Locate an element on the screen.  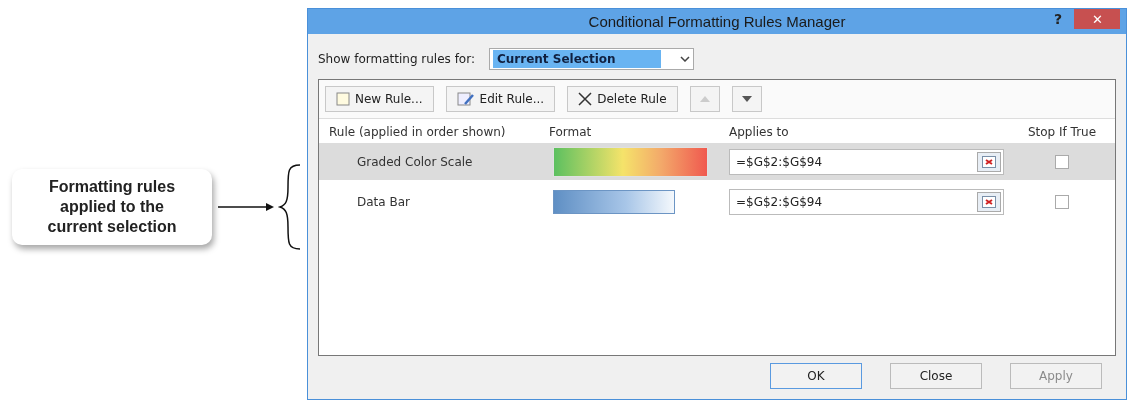
dialog-button: Close is located at coordinates (936, 376).